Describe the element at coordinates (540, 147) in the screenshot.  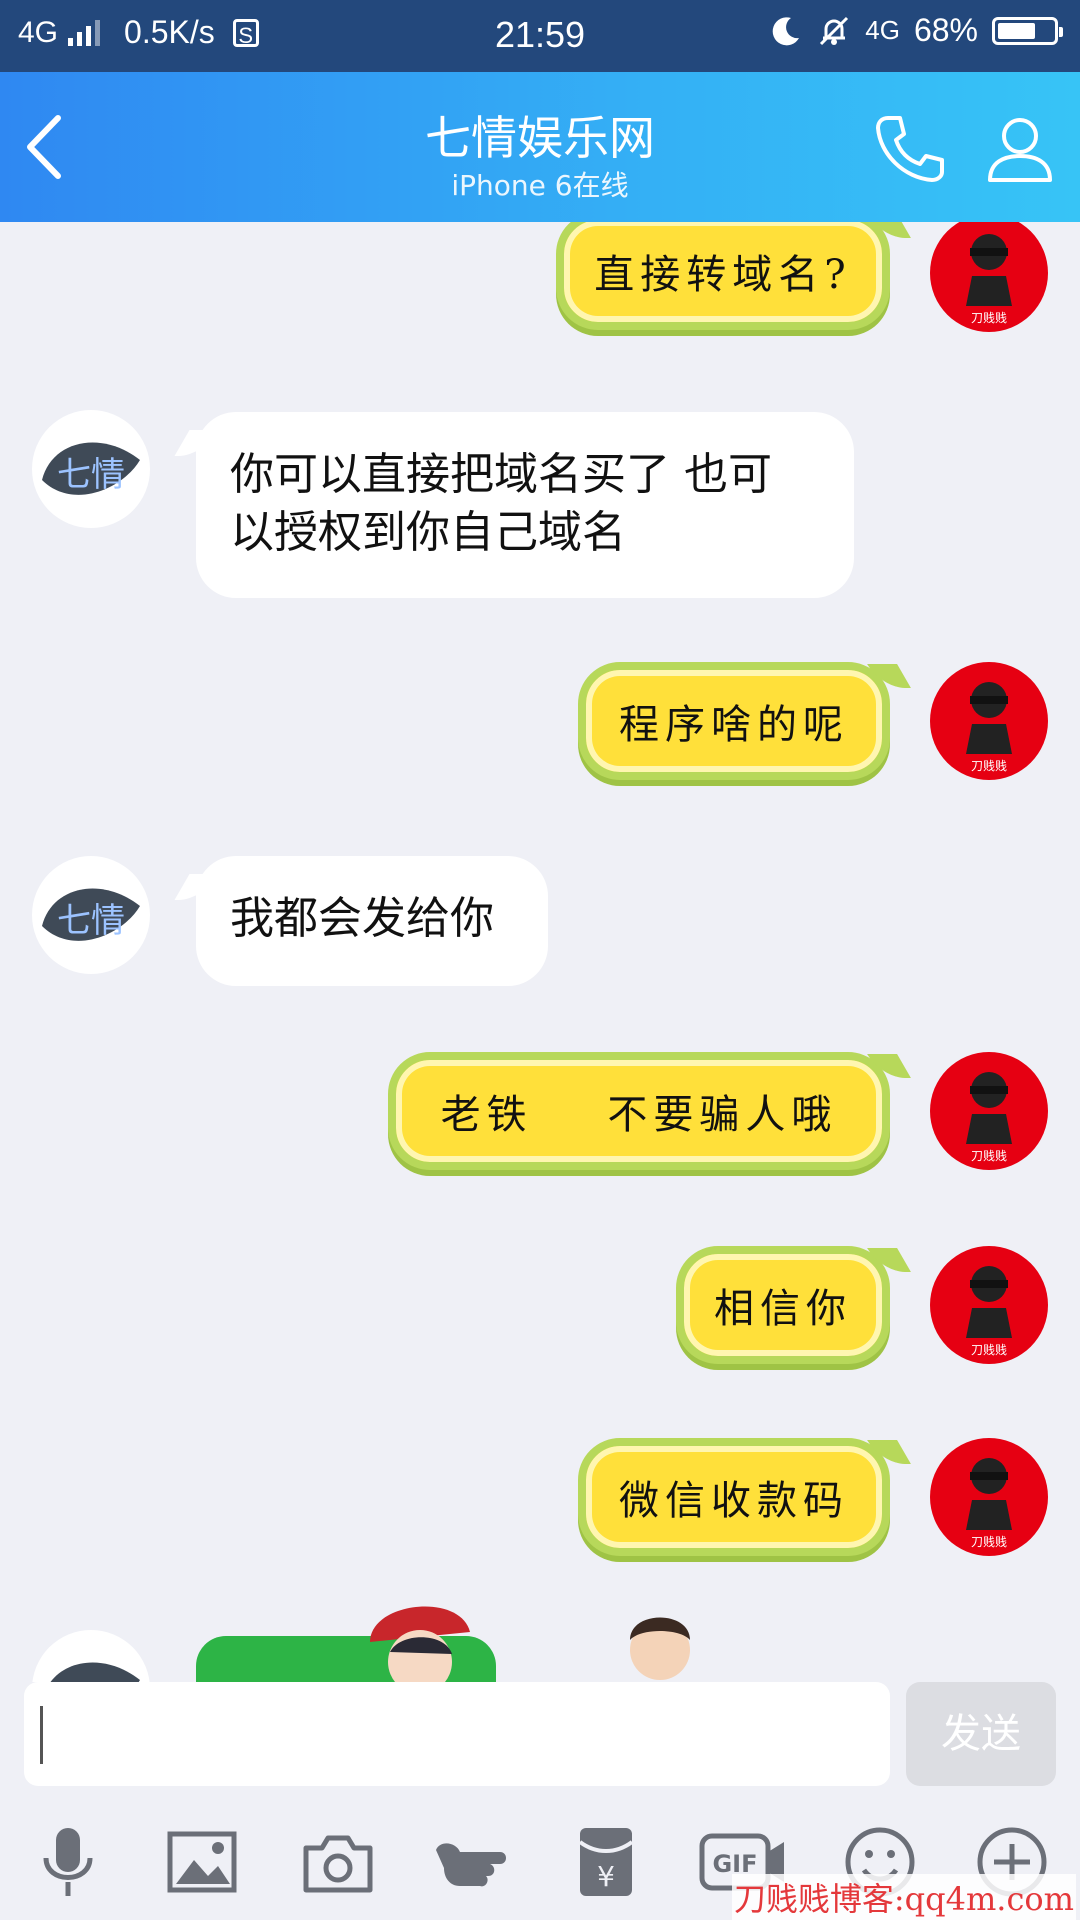
I see `chat-header: 七情娱乐网 iPhone 6在线` at that location.